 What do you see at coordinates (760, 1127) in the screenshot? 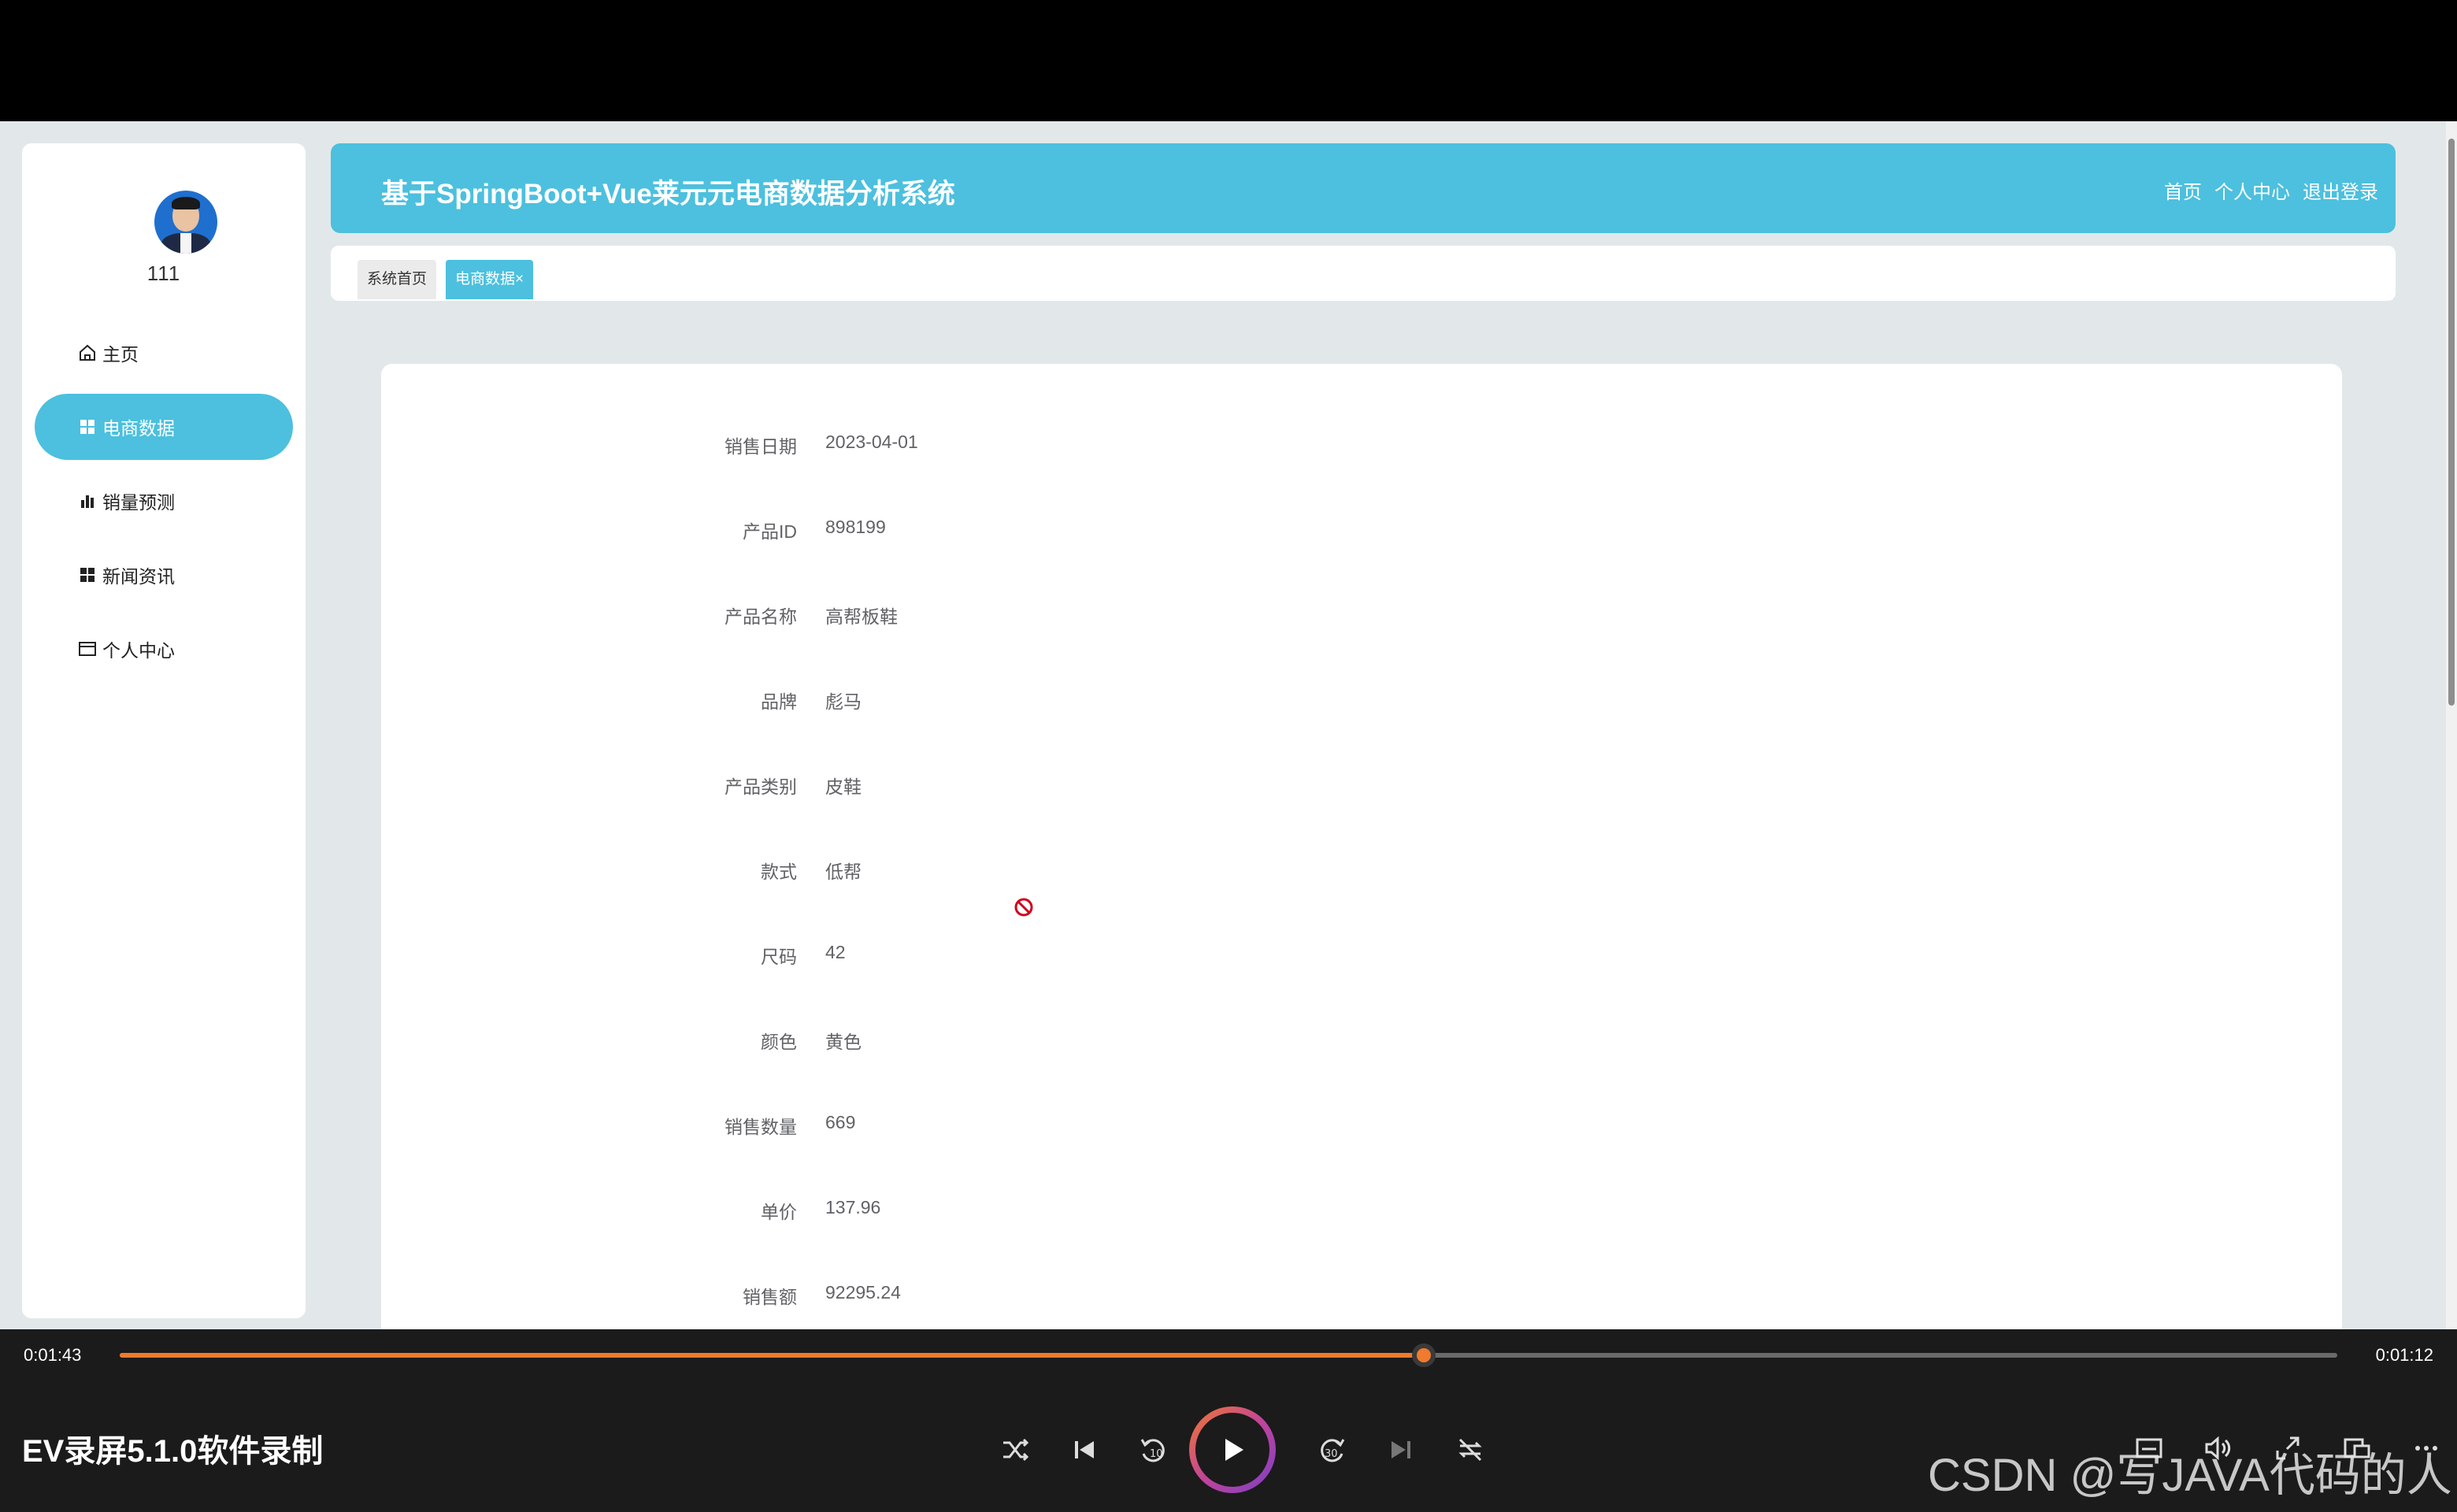
I see `field-label: 销售数量` at bounding box center [760, 1127].